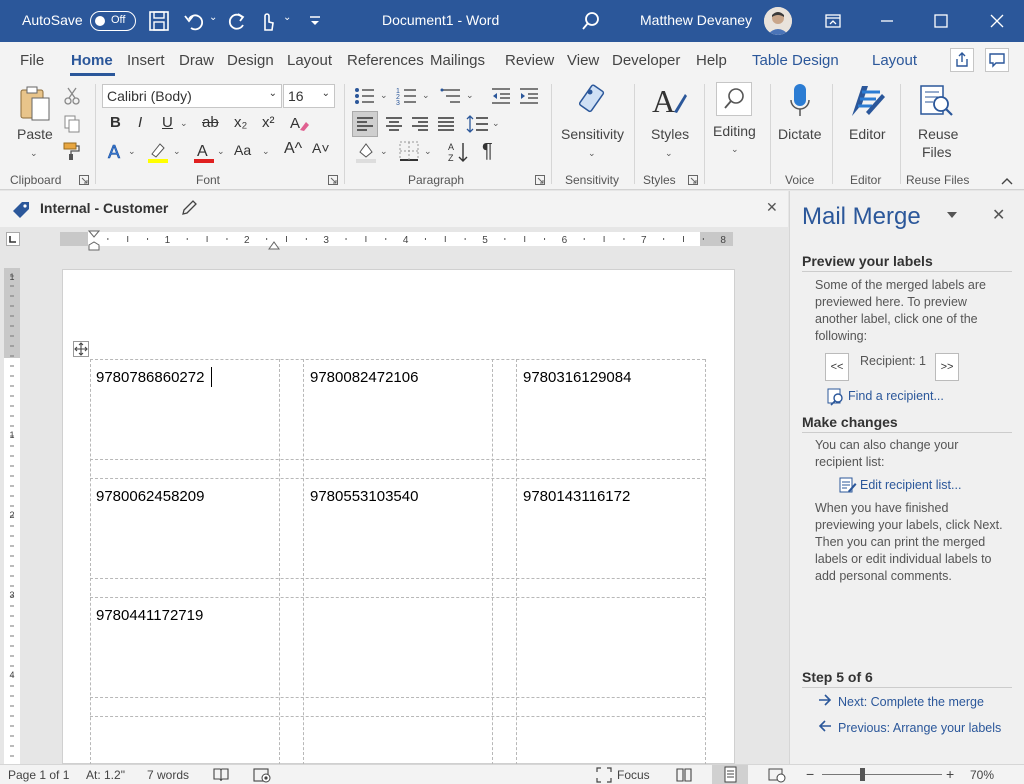  I want to click on tab-mailings: Mailings, so click(457, 60).